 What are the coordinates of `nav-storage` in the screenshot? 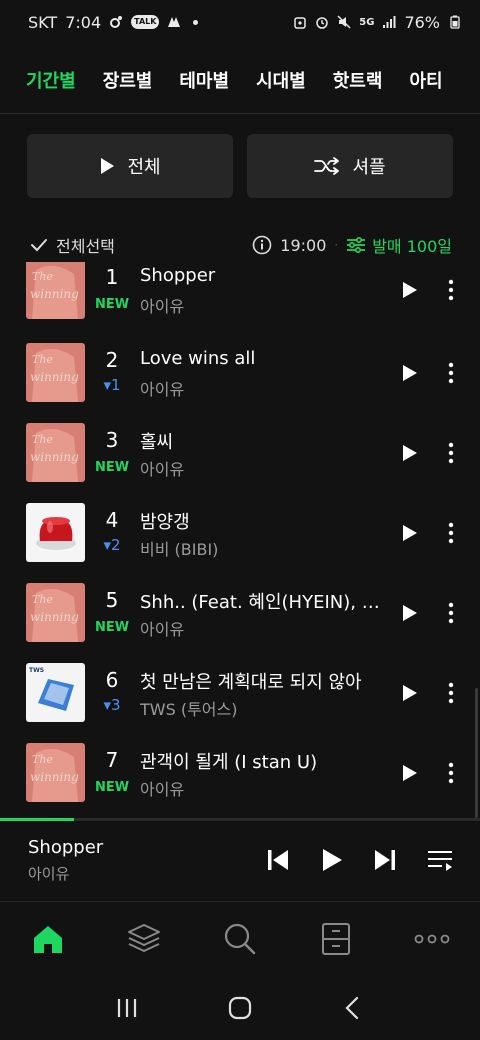 It's located at (336, 939).